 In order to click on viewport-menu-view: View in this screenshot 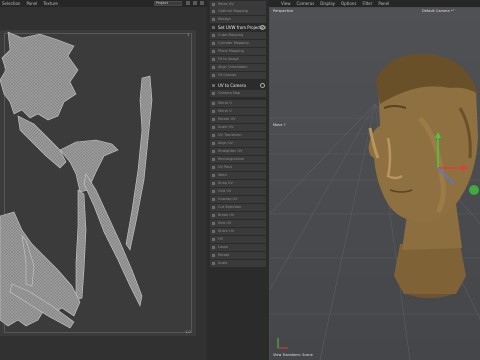, I will do `click(286, 3)`.